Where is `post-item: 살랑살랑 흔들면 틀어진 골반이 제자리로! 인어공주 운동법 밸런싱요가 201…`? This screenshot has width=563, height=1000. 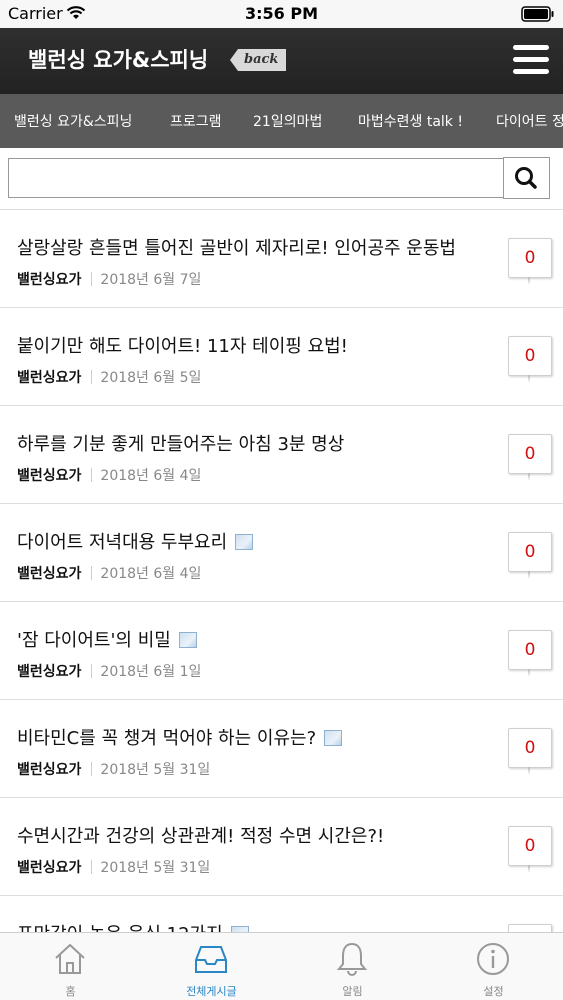
post-item: 살랑살랑 흔들면 틀어진 골반이 제자리로! 인어공주 운동법 밸런싱요가 201… is located at coordinates (281, 259).